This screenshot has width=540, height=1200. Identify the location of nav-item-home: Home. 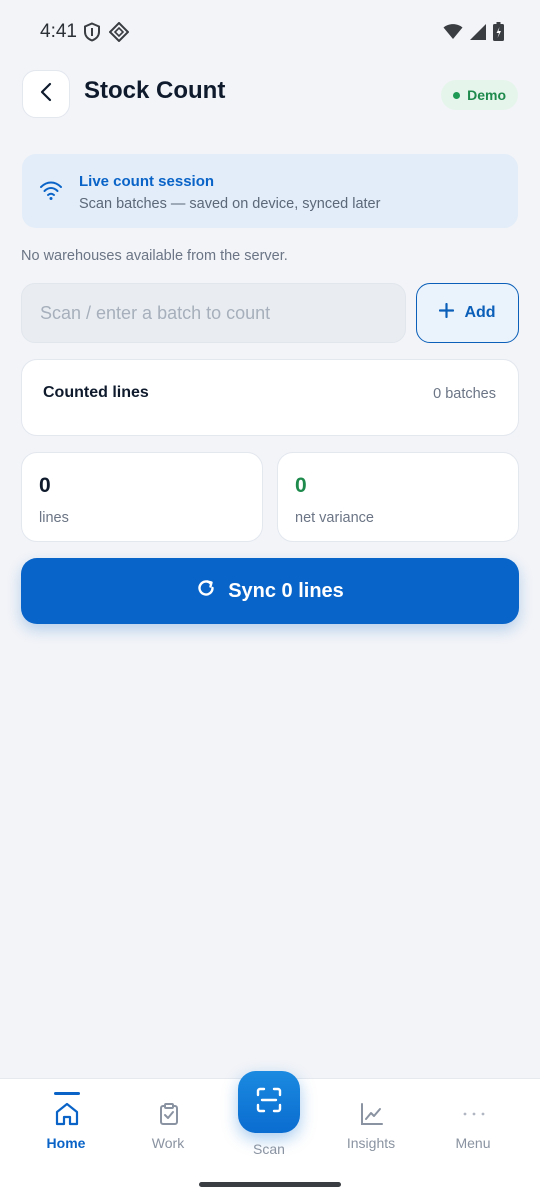
(66, 1124).